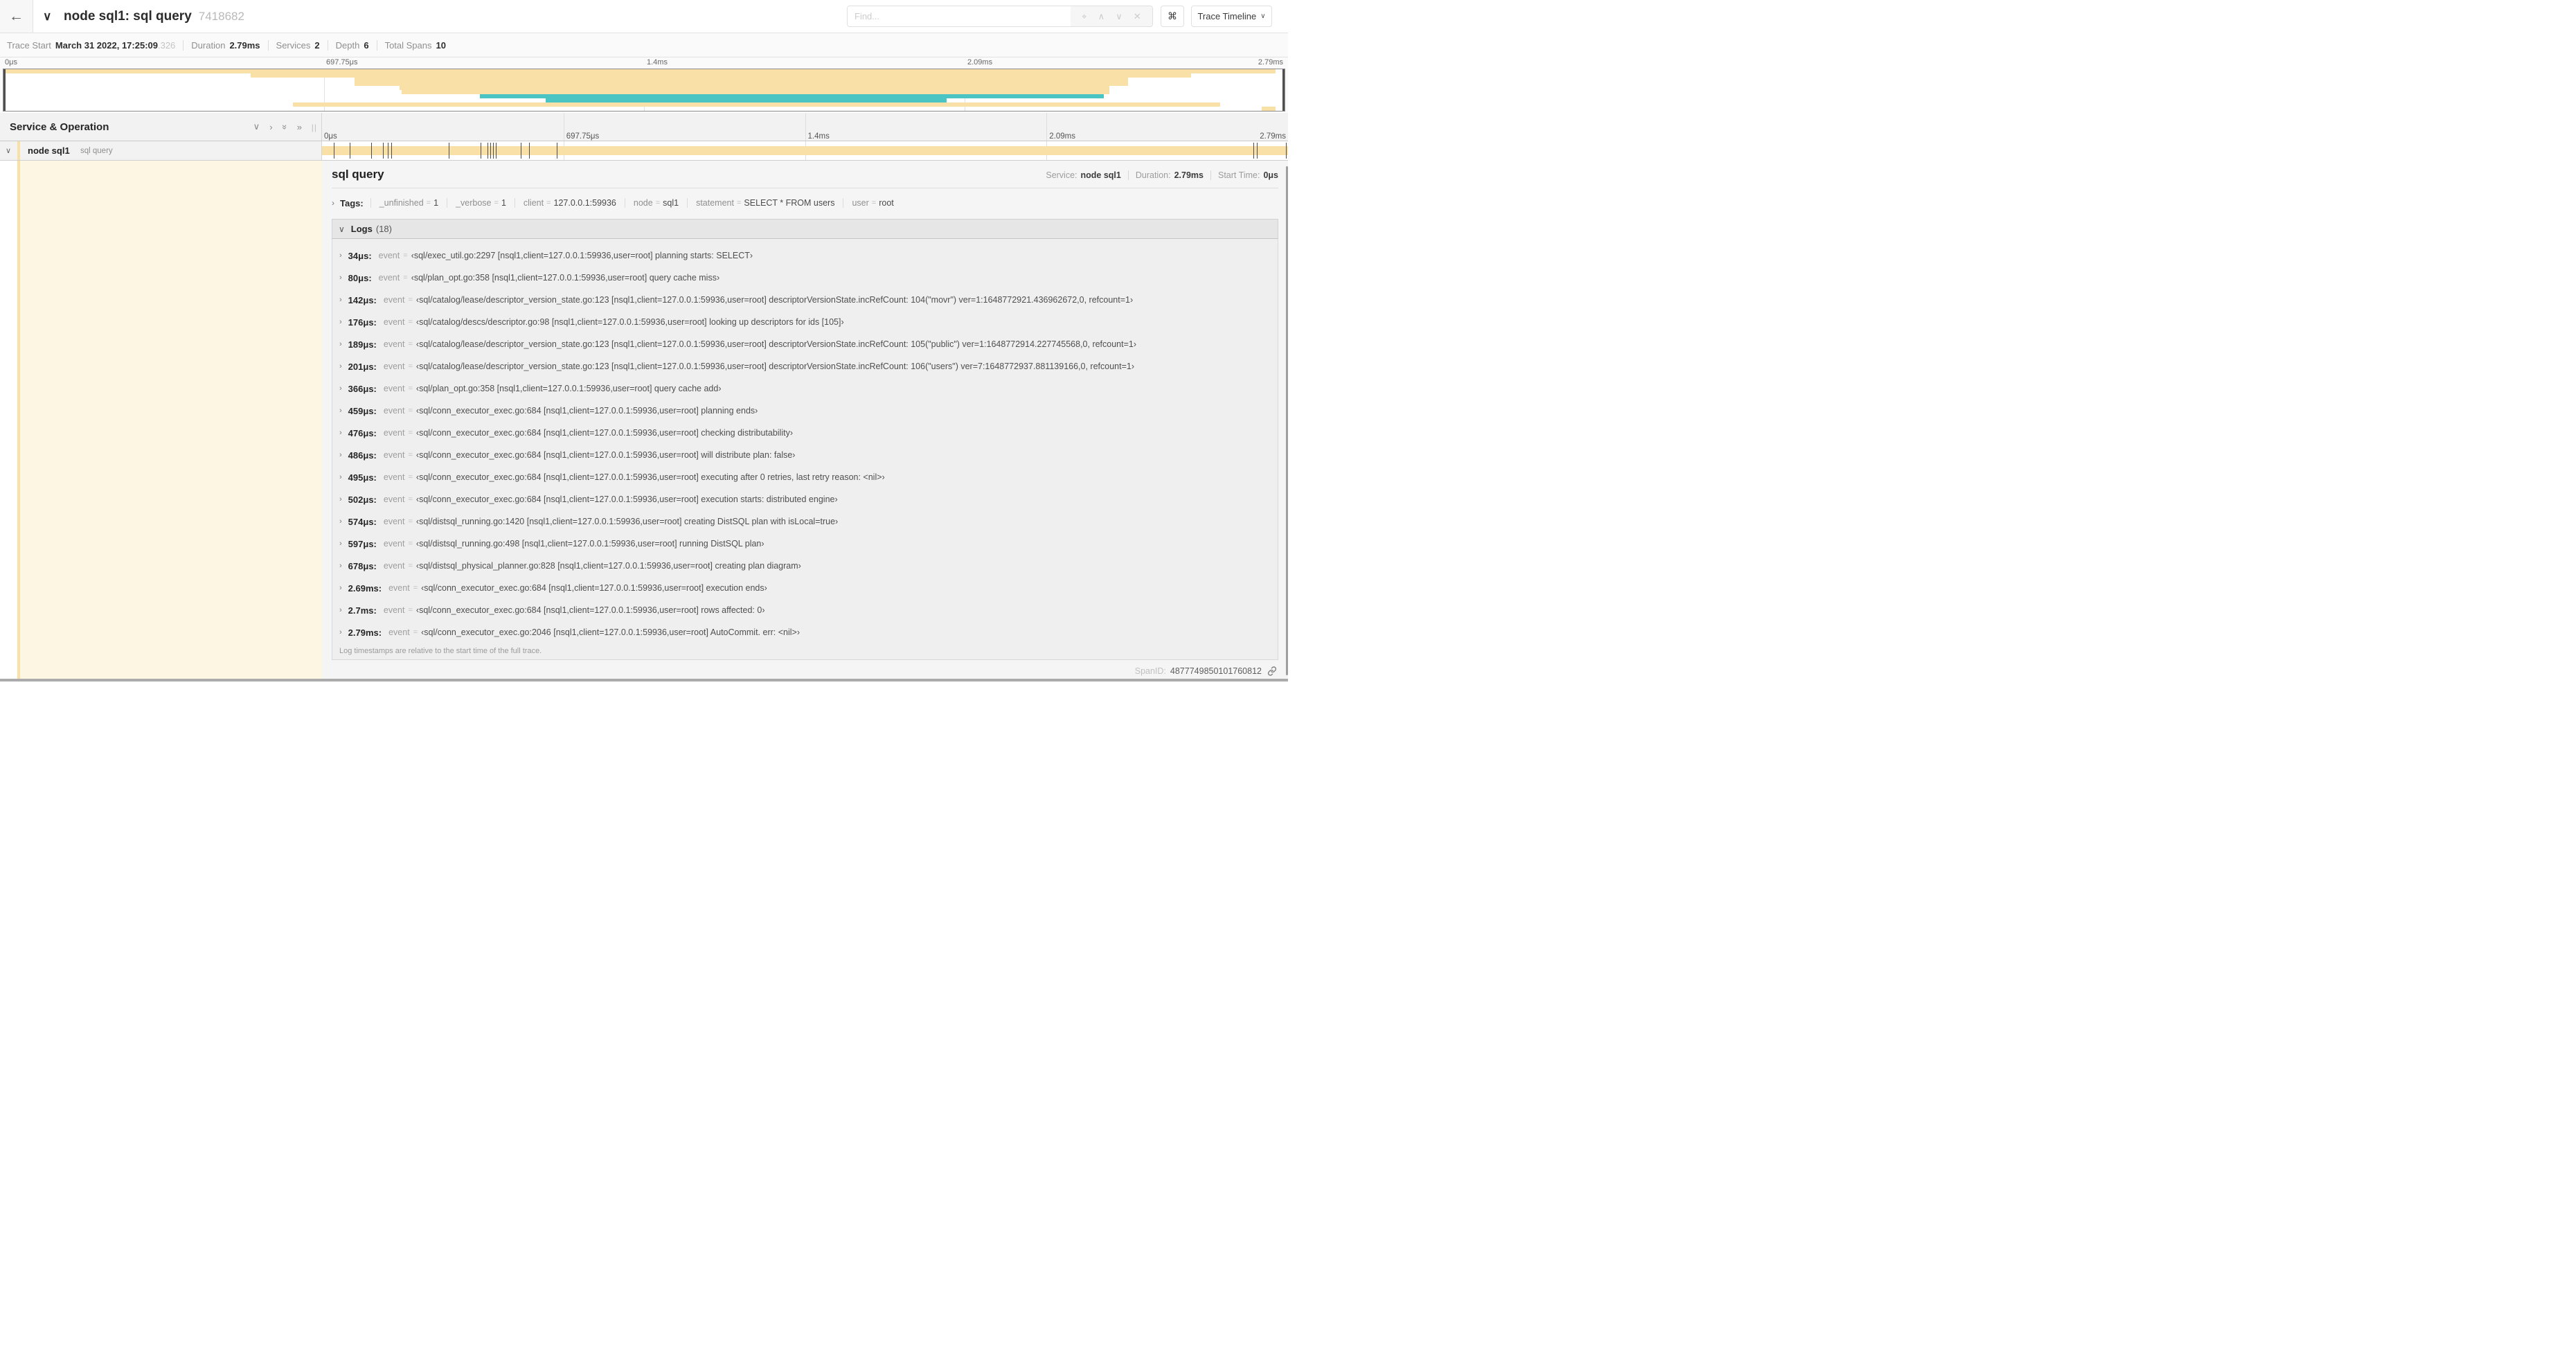 The height and width of the screenshot is (1363, 2576). Describe the element at coordinates (481, 203) in the screenshot. I see `tag-item: _verbose = 1` at that location.